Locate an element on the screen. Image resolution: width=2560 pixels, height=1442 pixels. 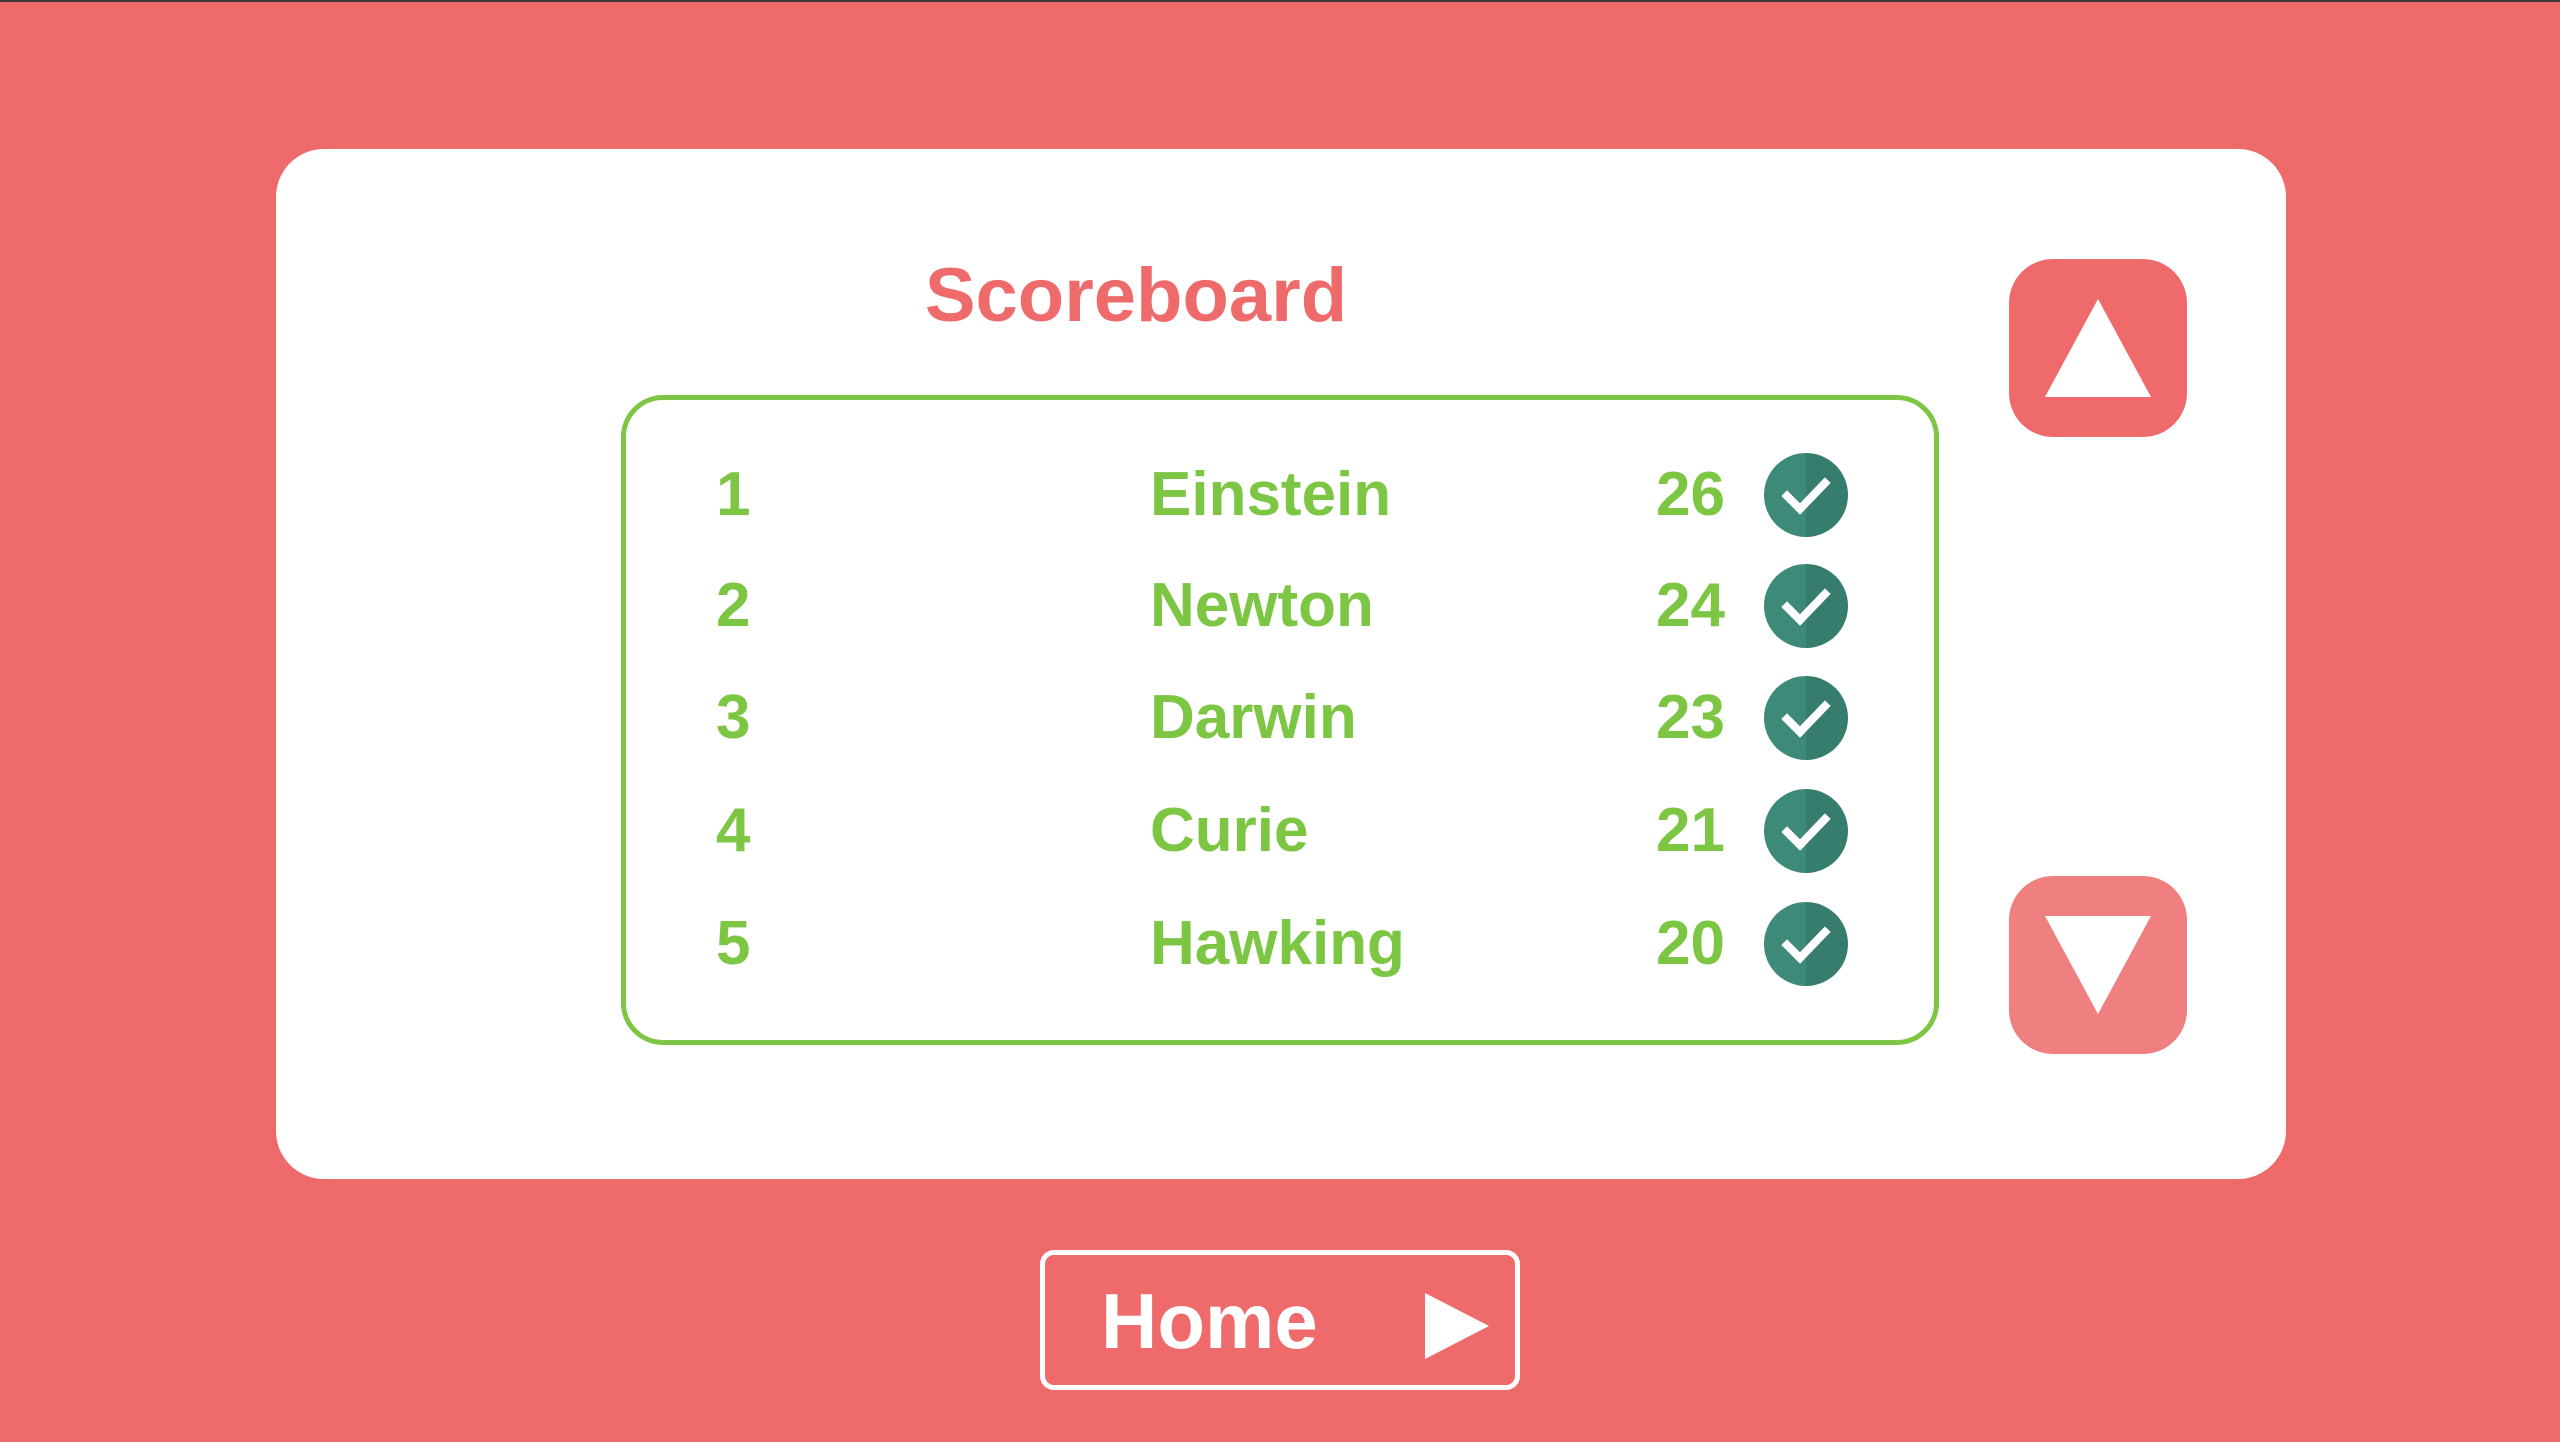
home-button-label: Home is located at coordinates (1209, 1321).